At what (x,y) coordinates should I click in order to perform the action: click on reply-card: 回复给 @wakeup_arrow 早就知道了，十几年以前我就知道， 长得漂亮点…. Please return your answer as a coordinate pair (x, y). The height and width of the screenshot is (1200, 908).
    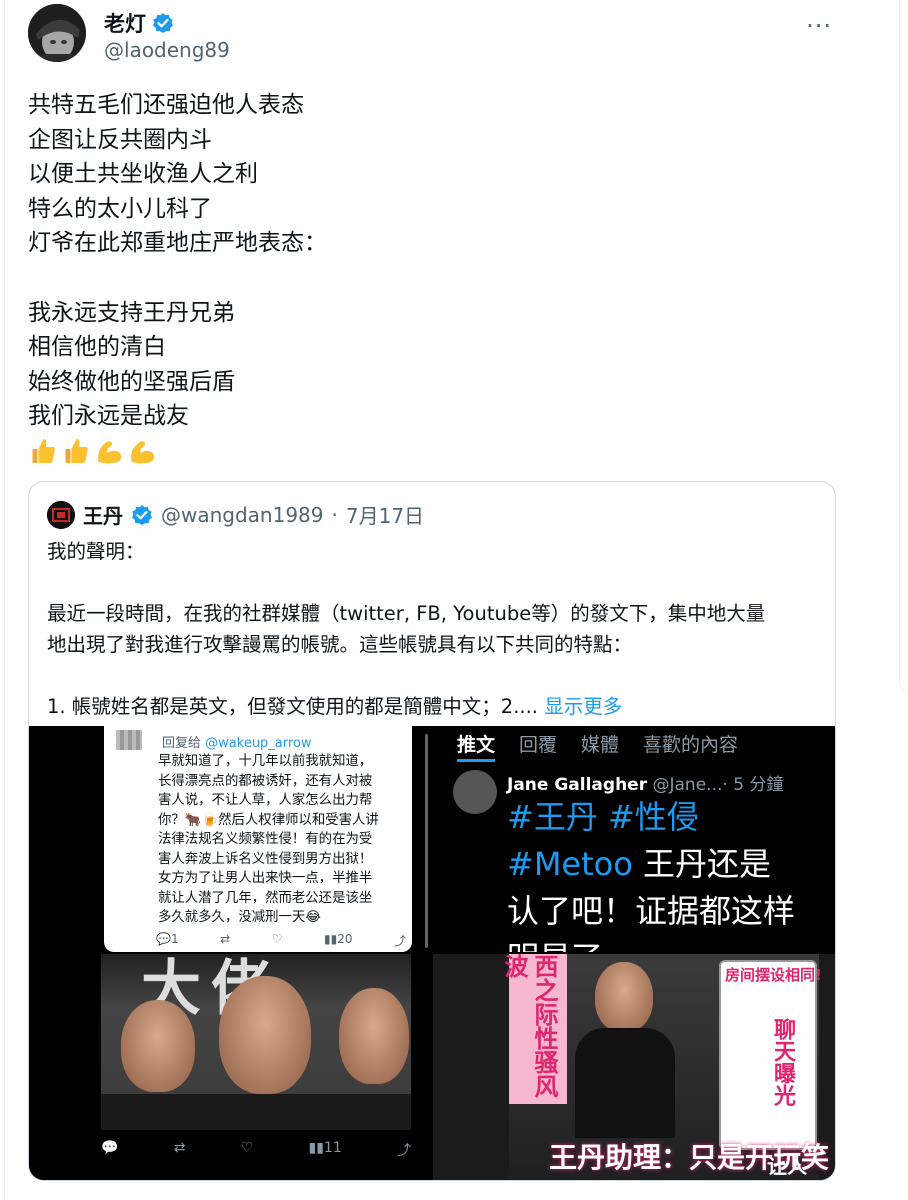
    Looking at the image, I should click on (258, 839).